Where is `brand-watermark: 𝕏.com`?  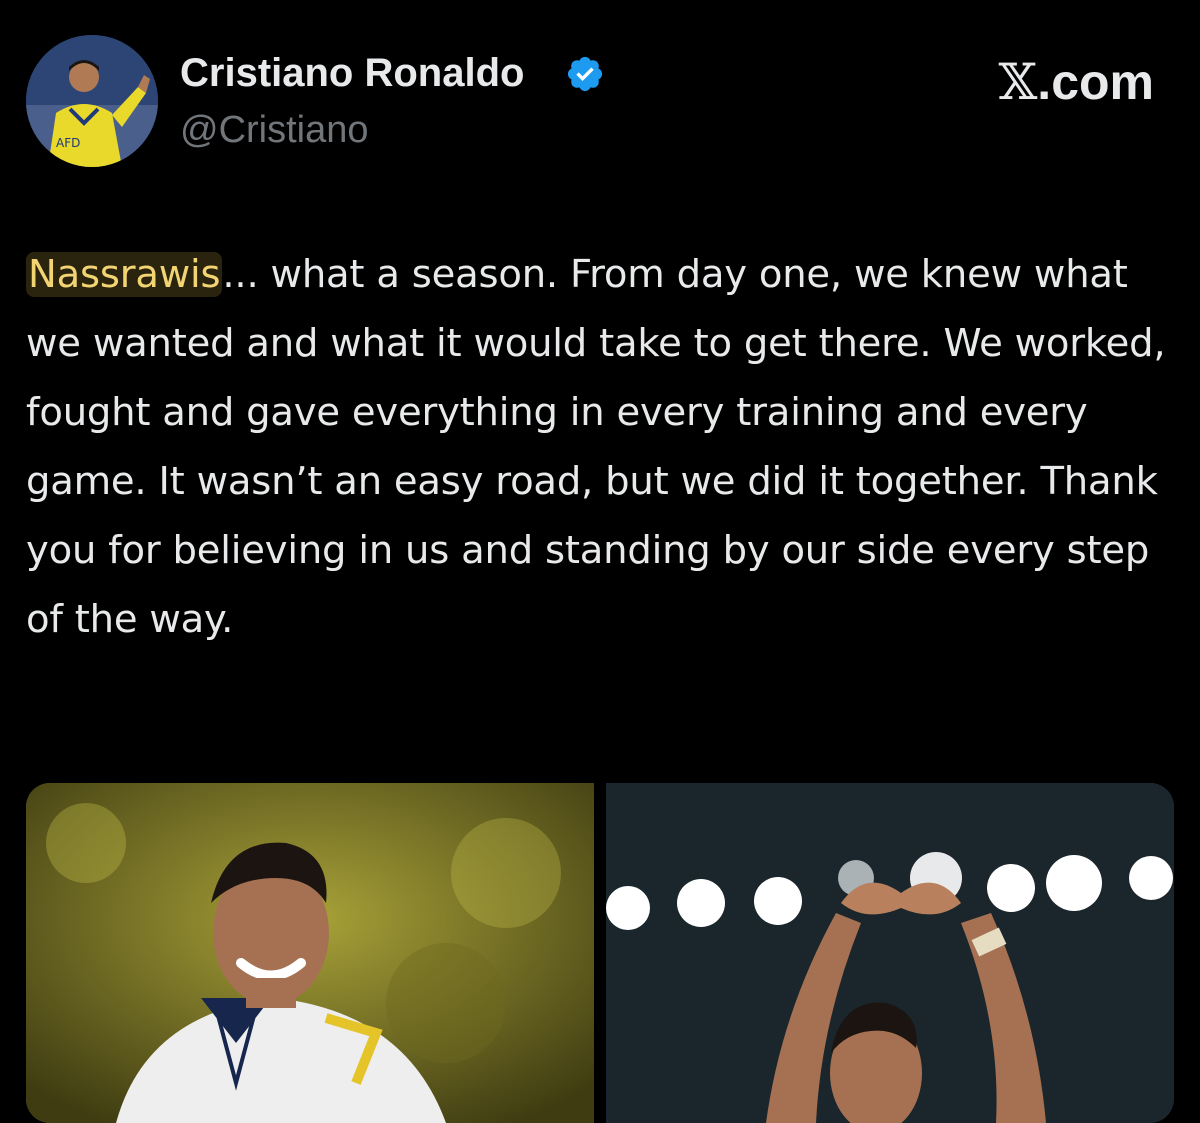
brand-watermark: 𝕏.com is located at coordinates (1077, 82).